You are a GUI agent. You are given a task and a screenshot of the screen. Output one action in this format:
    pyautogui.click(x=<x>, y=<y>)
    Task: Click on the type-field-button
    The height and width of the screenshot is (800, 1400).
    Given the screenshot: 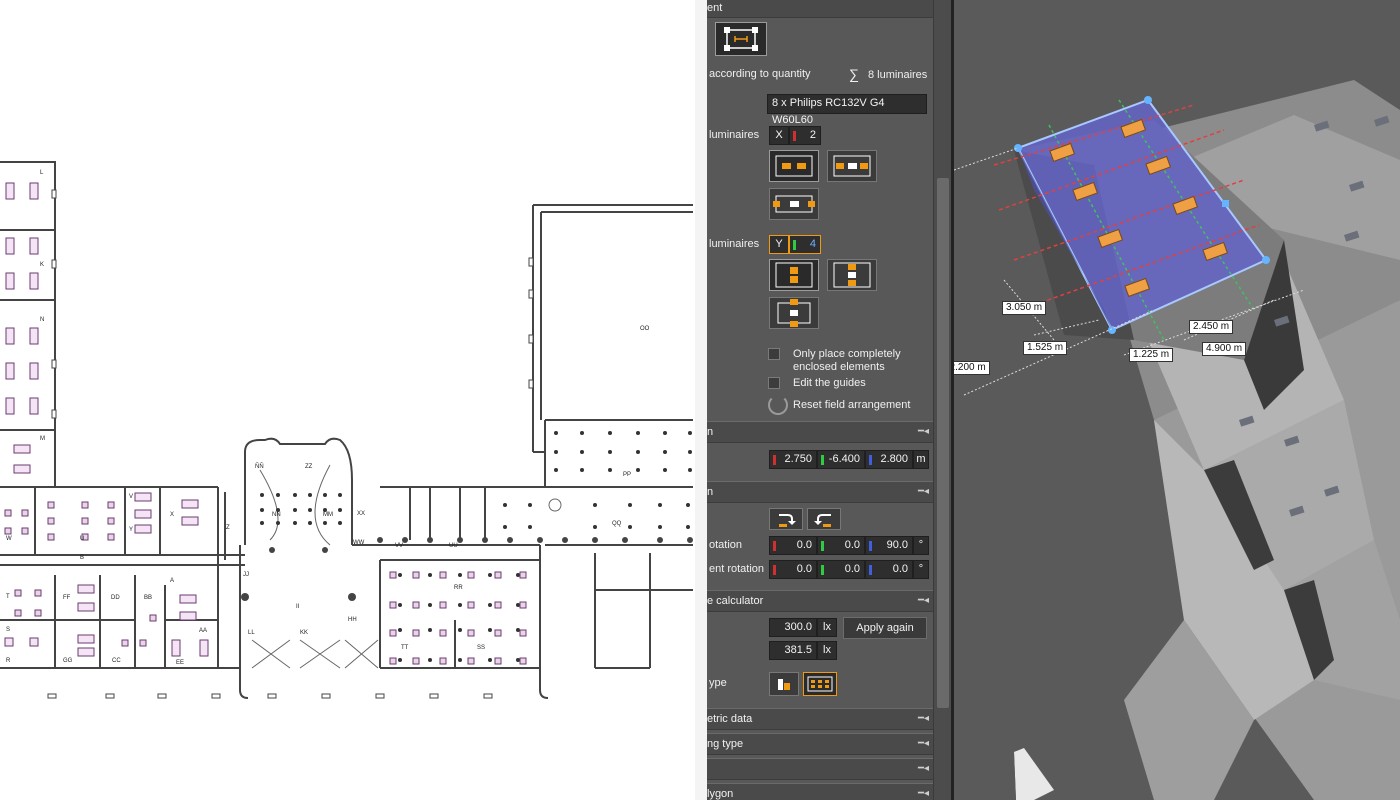 What is the action you would take?
    pyautogui.click(x=820, y=684)
    